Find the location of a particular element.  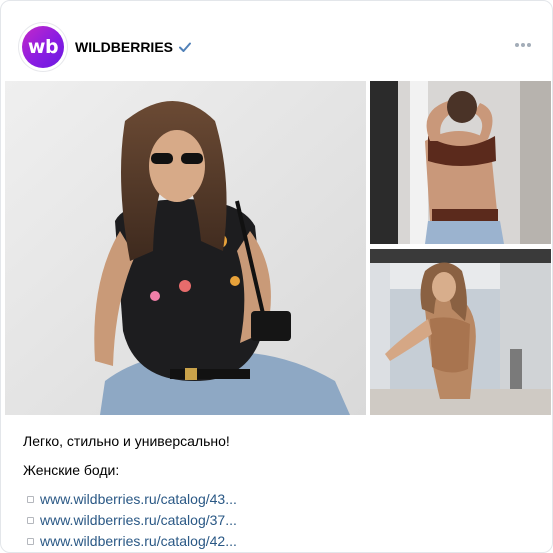

verified-check-icon is located at coordinates (185, 47).